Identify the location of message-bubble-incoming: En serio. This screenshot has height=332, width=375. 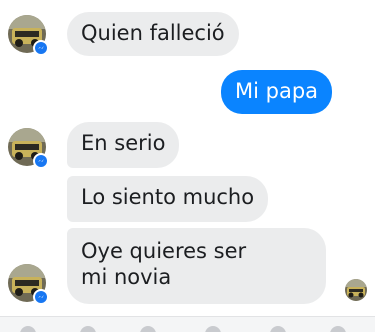
(123, 145).